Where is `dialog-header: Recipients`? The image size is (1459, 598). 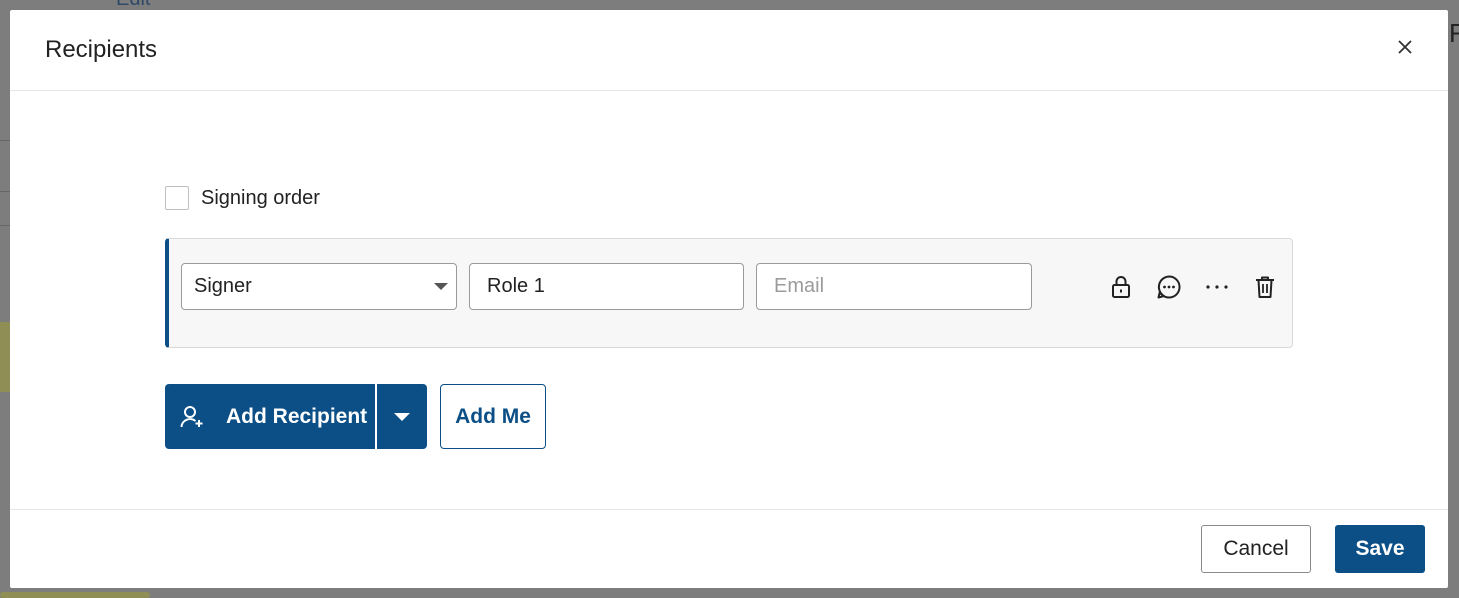
dialog-header: Recipients is located at coordinates (729, 50).